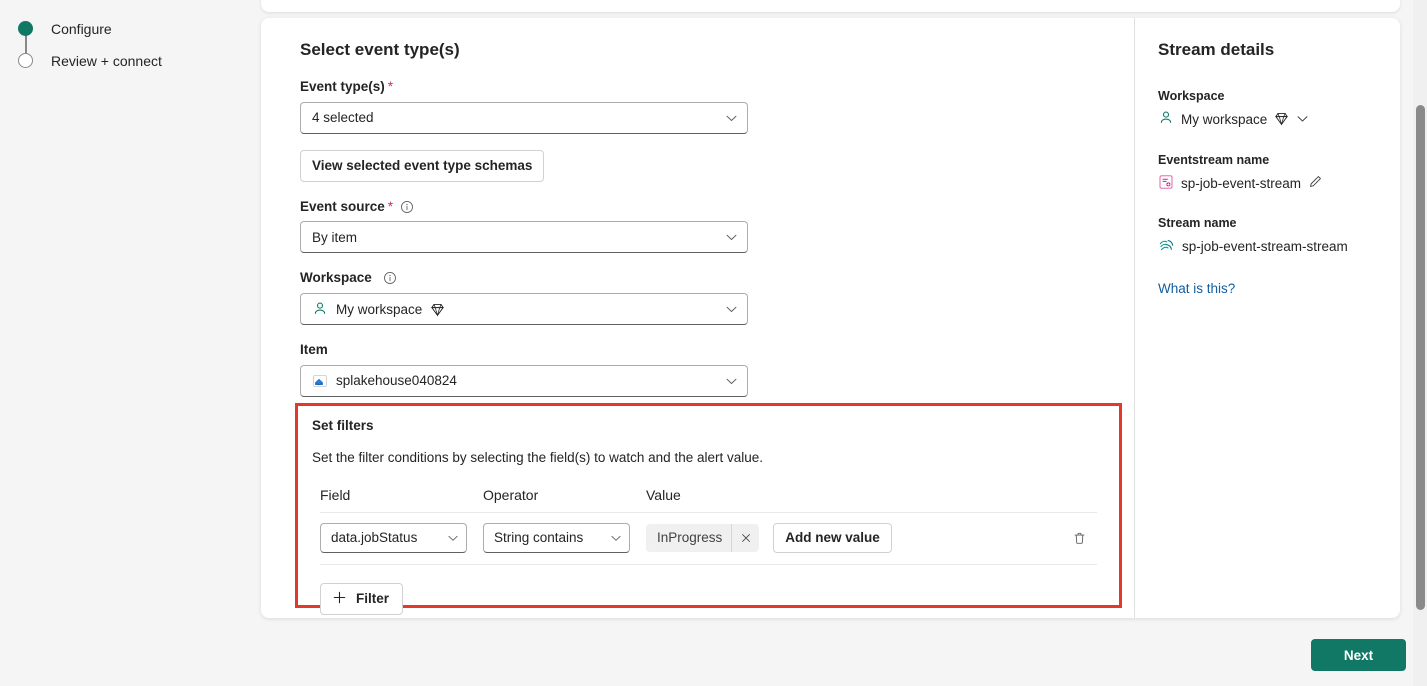 Image resolution: width=1427 pixels, height=686 pixels. Describe the element at coordinates (374, 538) in the screenshot. I see `filter-field-value: data.jobStatus` at that location.